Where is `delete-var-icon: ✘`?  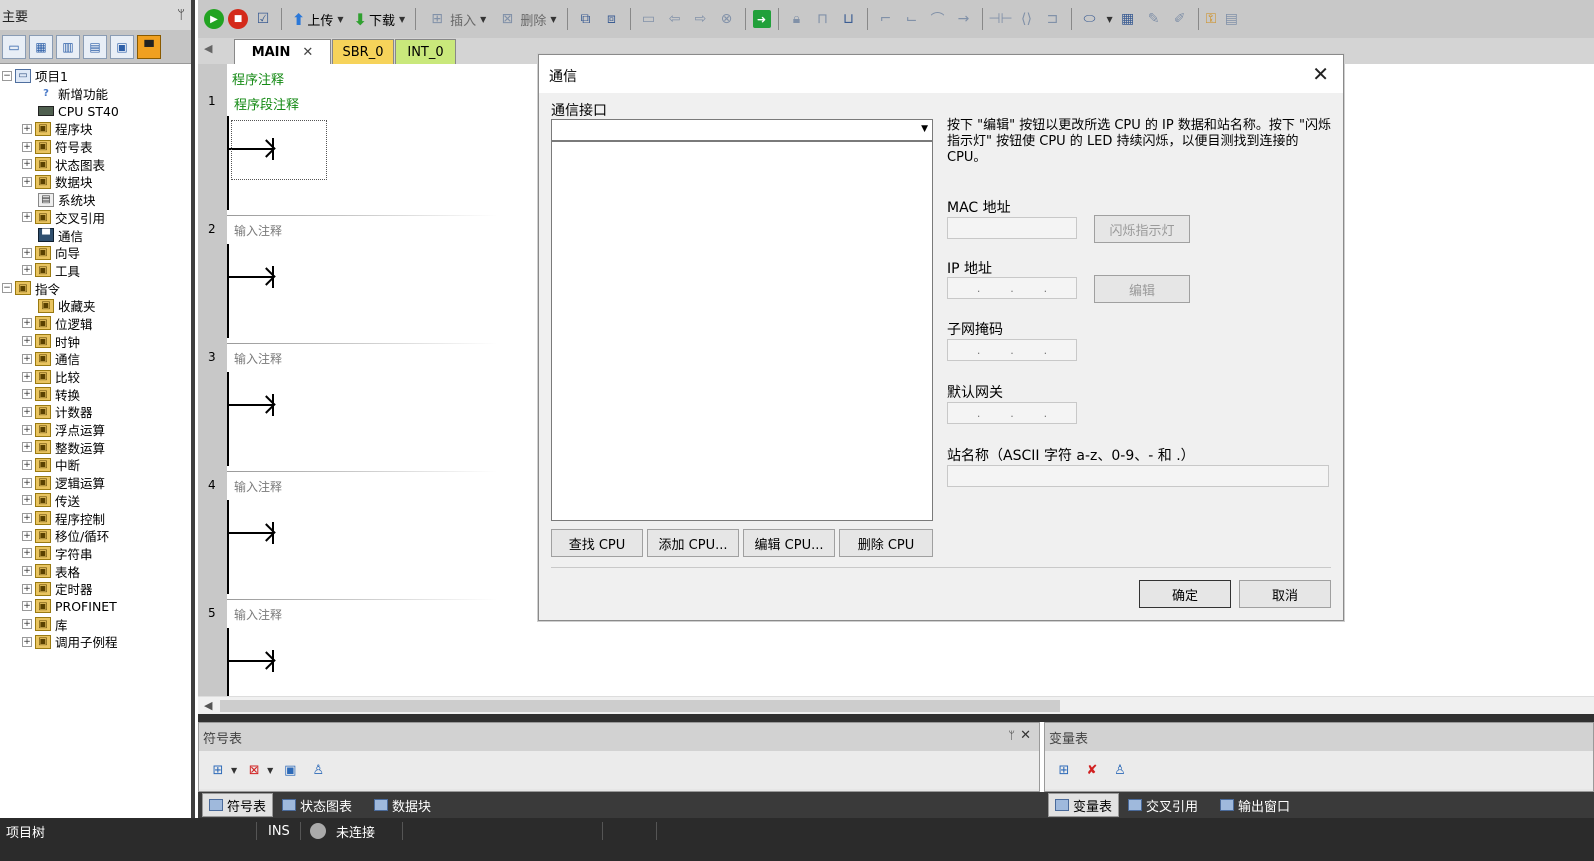 delete-var-icon: ✘ is located at coordinates (1092, 770).